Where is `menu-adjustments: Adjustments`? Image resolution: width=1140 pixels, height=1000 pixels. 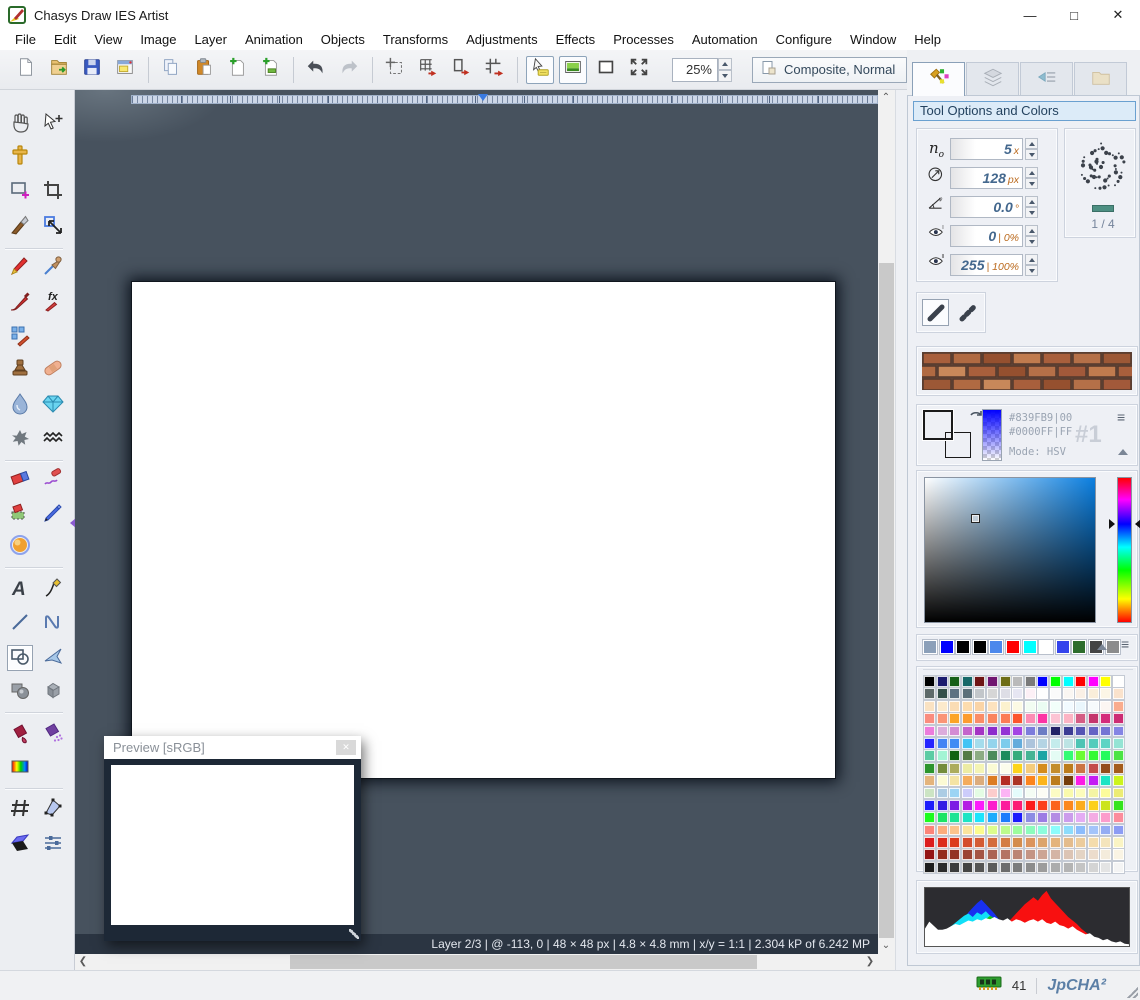 menu-adjustments: Adjustments is located at coordinates (502, 40).